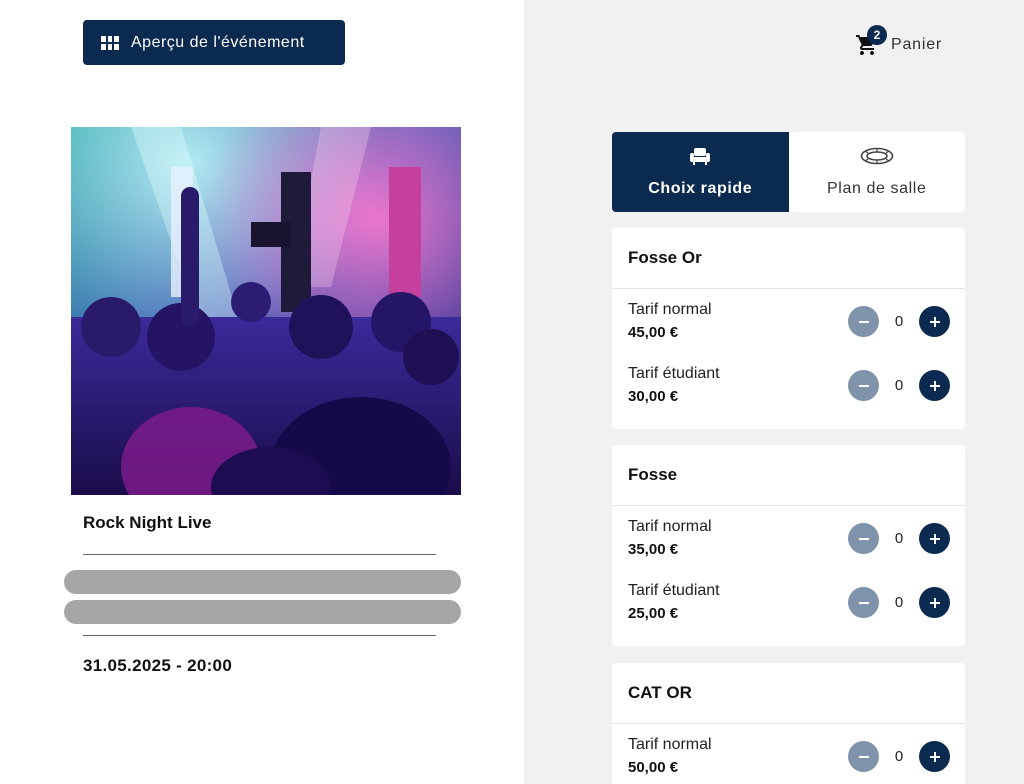 The height and width of the screenshot is (784, 1024). Describe the element at coordinates (788, 385) in the screenshot. I see `rate-row: Tarif étudiant 30,00 € 0` at that location.